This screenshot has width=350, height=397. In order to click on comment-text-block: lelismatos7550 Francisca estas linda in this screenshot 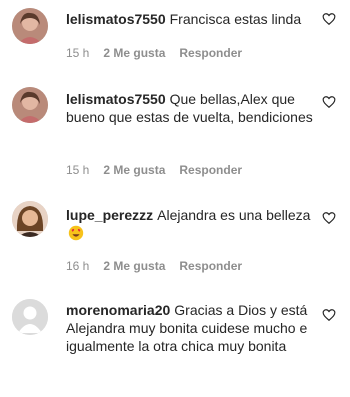, I will do `click(191, 19)`.